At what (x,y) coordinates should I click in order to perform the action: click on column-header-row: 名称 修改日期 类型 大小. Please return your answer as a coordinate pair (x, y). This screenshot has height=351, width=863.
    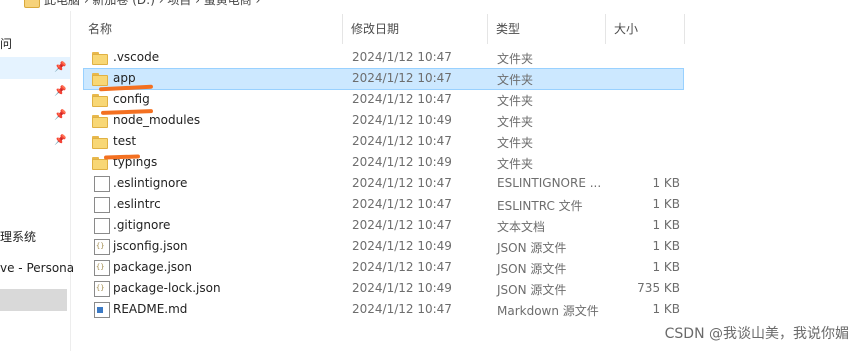
    Looking at the image, I should click on (382, 29).